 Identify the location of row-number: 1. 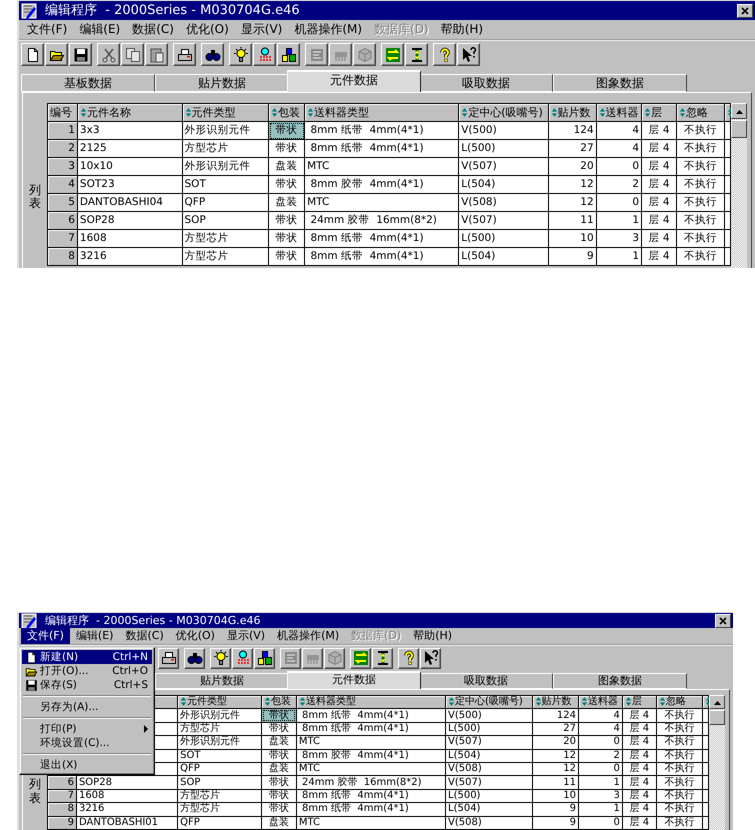
(63, 131).